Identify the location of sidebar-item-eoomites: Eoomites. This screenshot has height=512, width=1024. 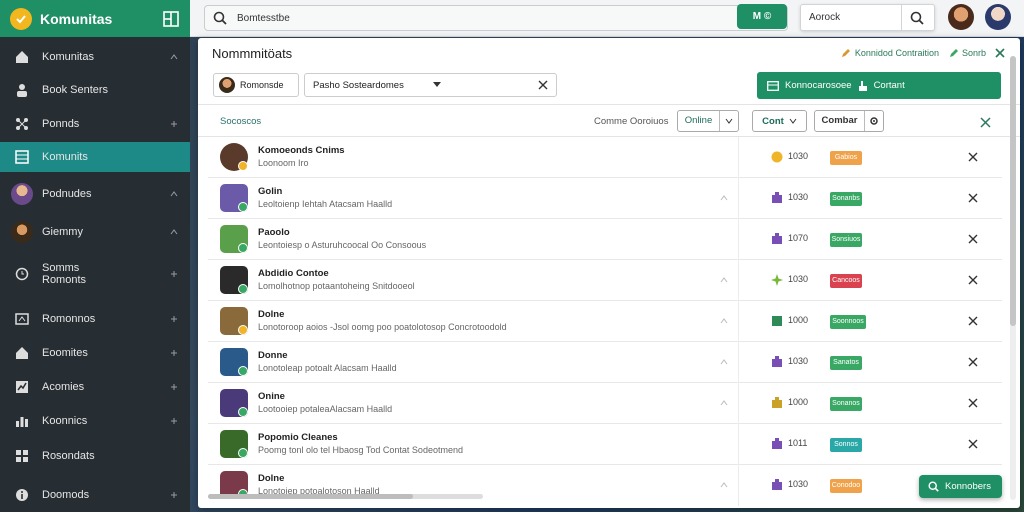
(95, 353).